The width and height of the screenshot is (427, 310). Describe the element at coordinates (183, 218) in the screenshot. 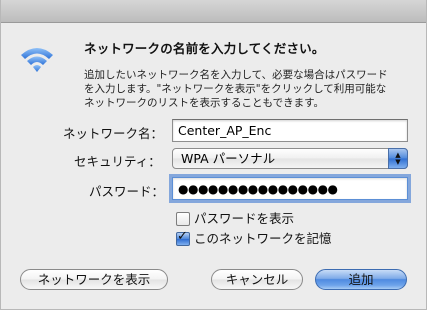

I see `show-password-checkbox` at that location.